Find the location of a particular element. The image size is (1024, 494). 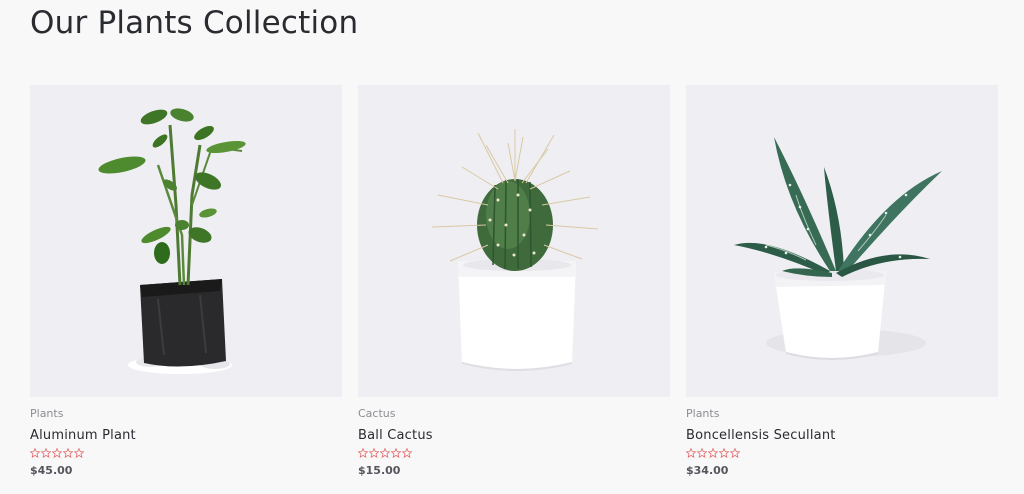

product-price: $15.00 is located at coordinates (379, 470).